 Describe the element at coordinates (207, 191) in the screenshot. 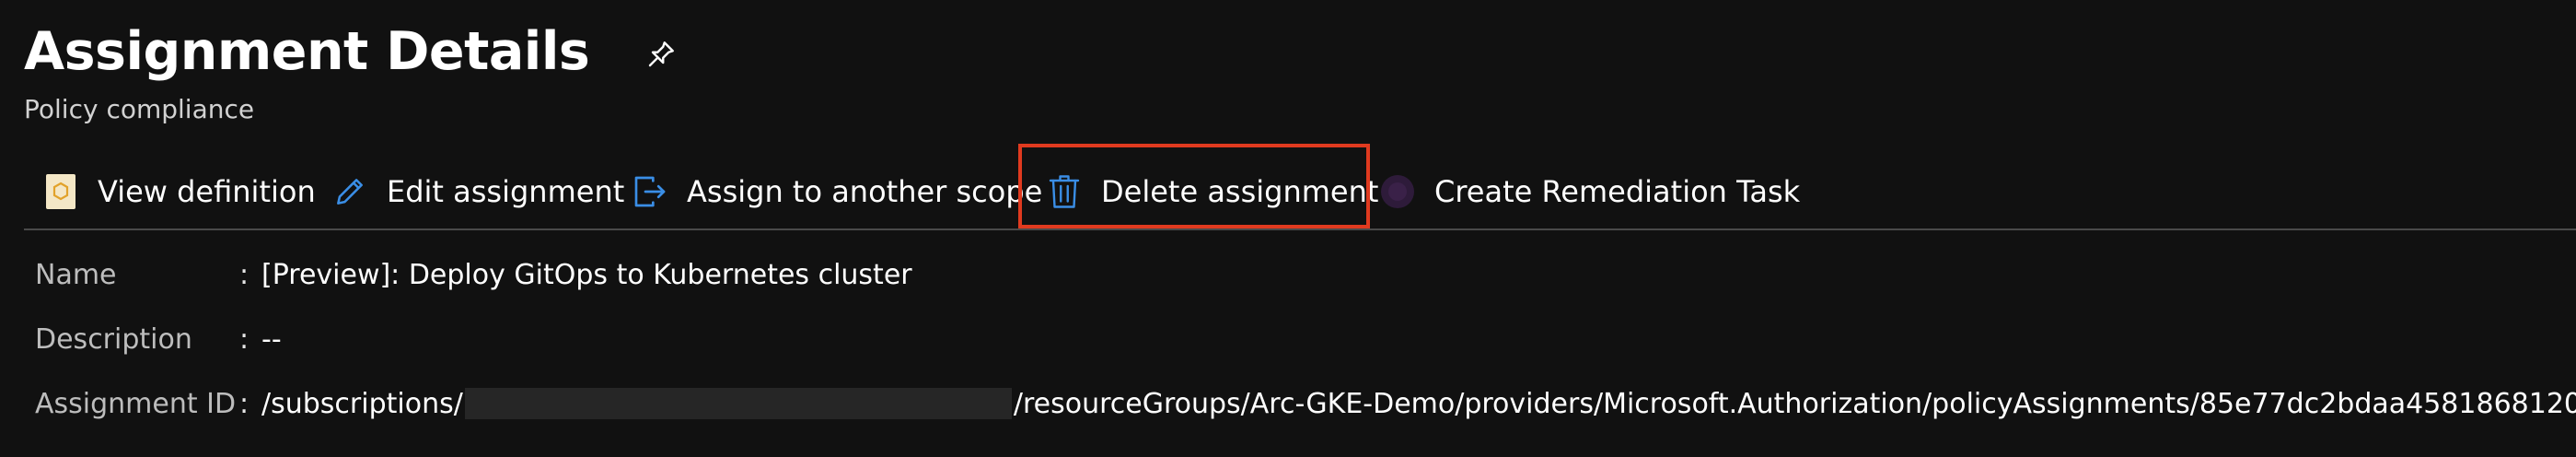

I see `view-definition-label: View definition` at that location.